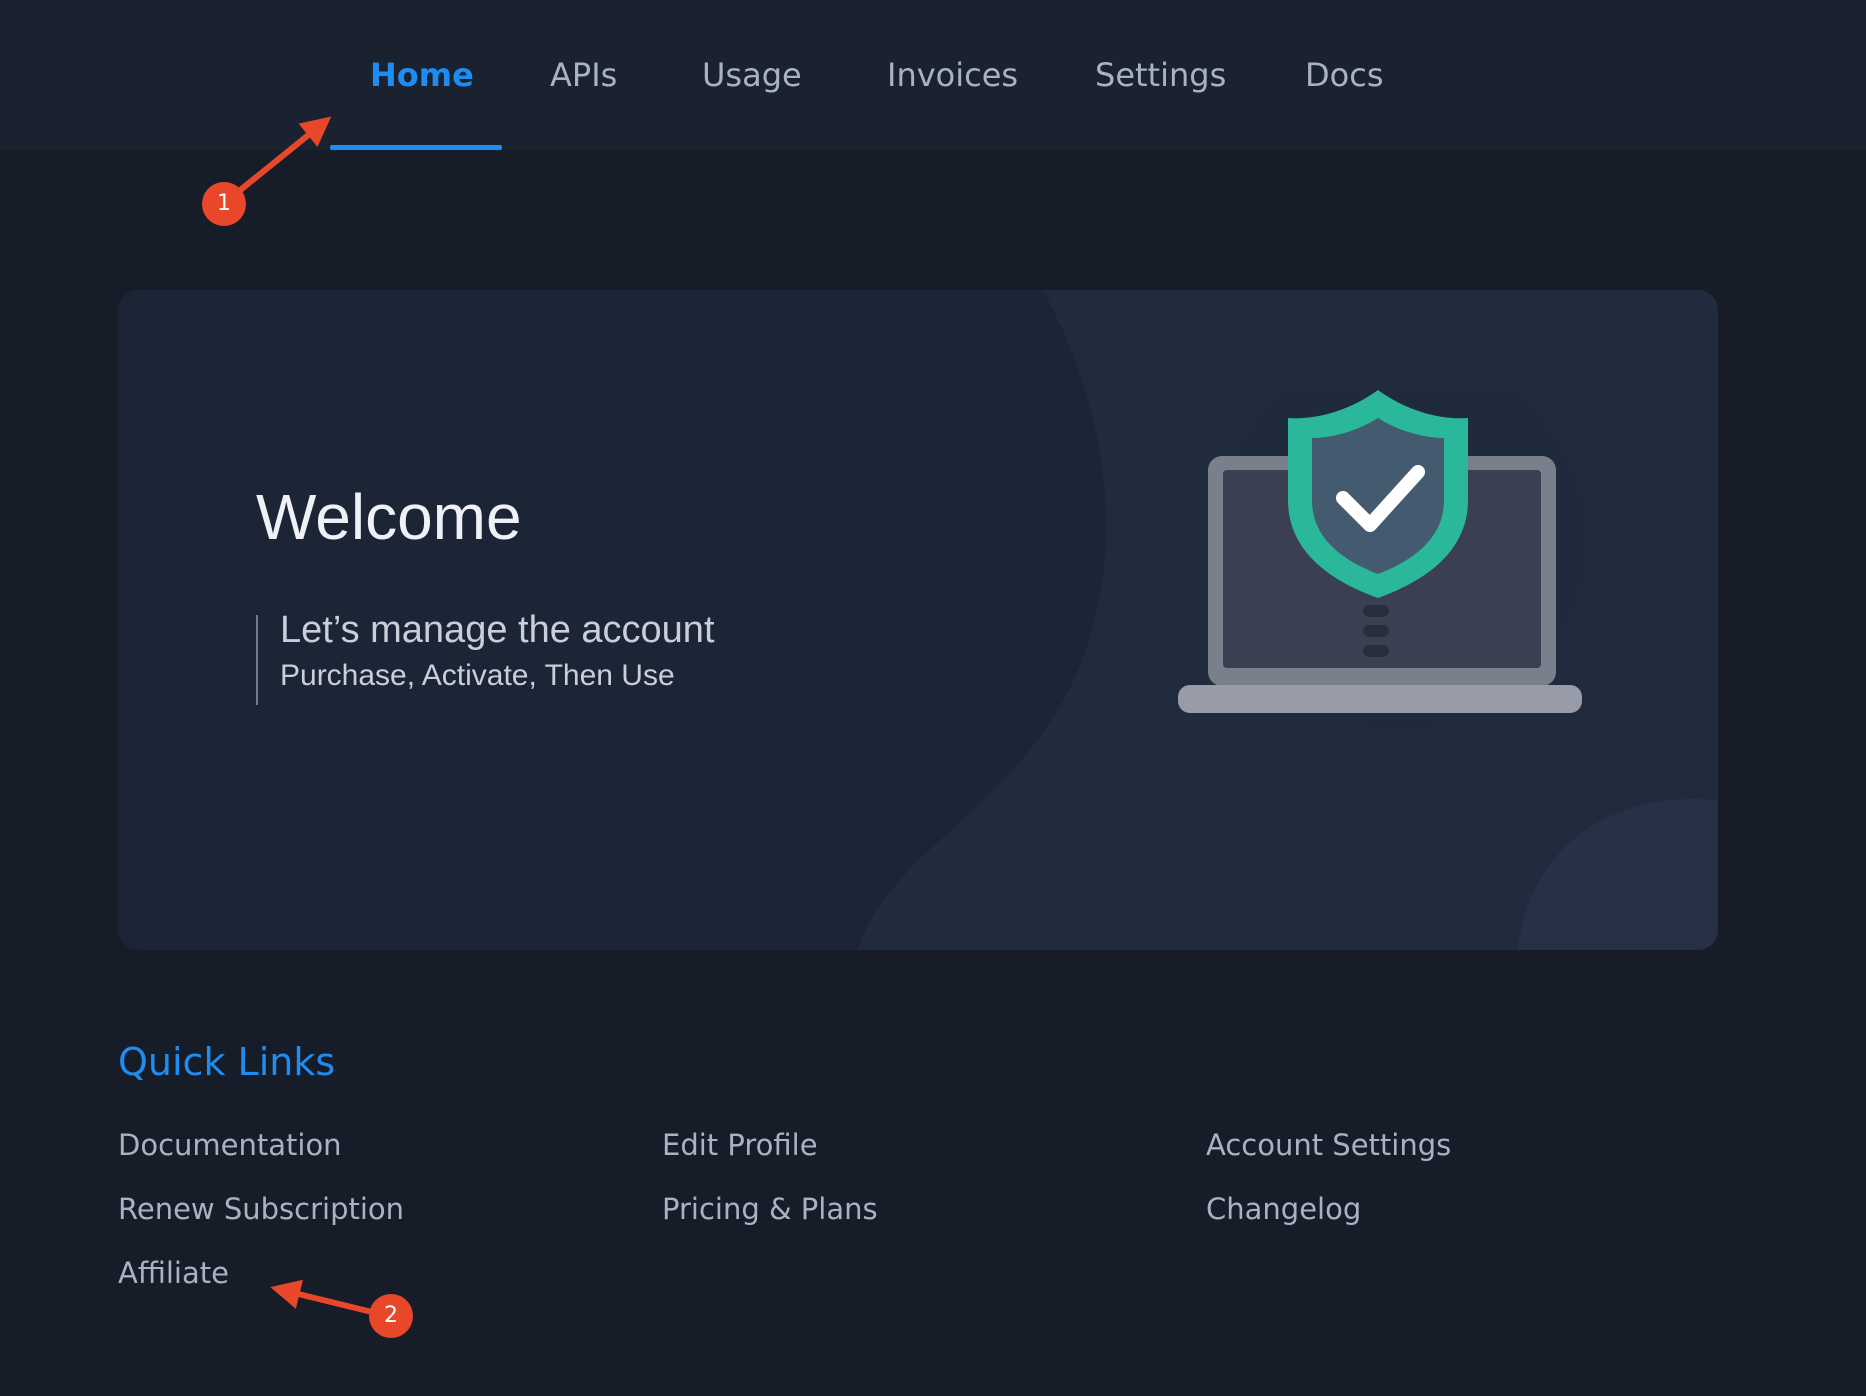 The height and width of the screenshot is (1396, 1866). Describe the element at coordinates (389, 517) in the screenshot. I see `welcome-title: Welcome` at that location.